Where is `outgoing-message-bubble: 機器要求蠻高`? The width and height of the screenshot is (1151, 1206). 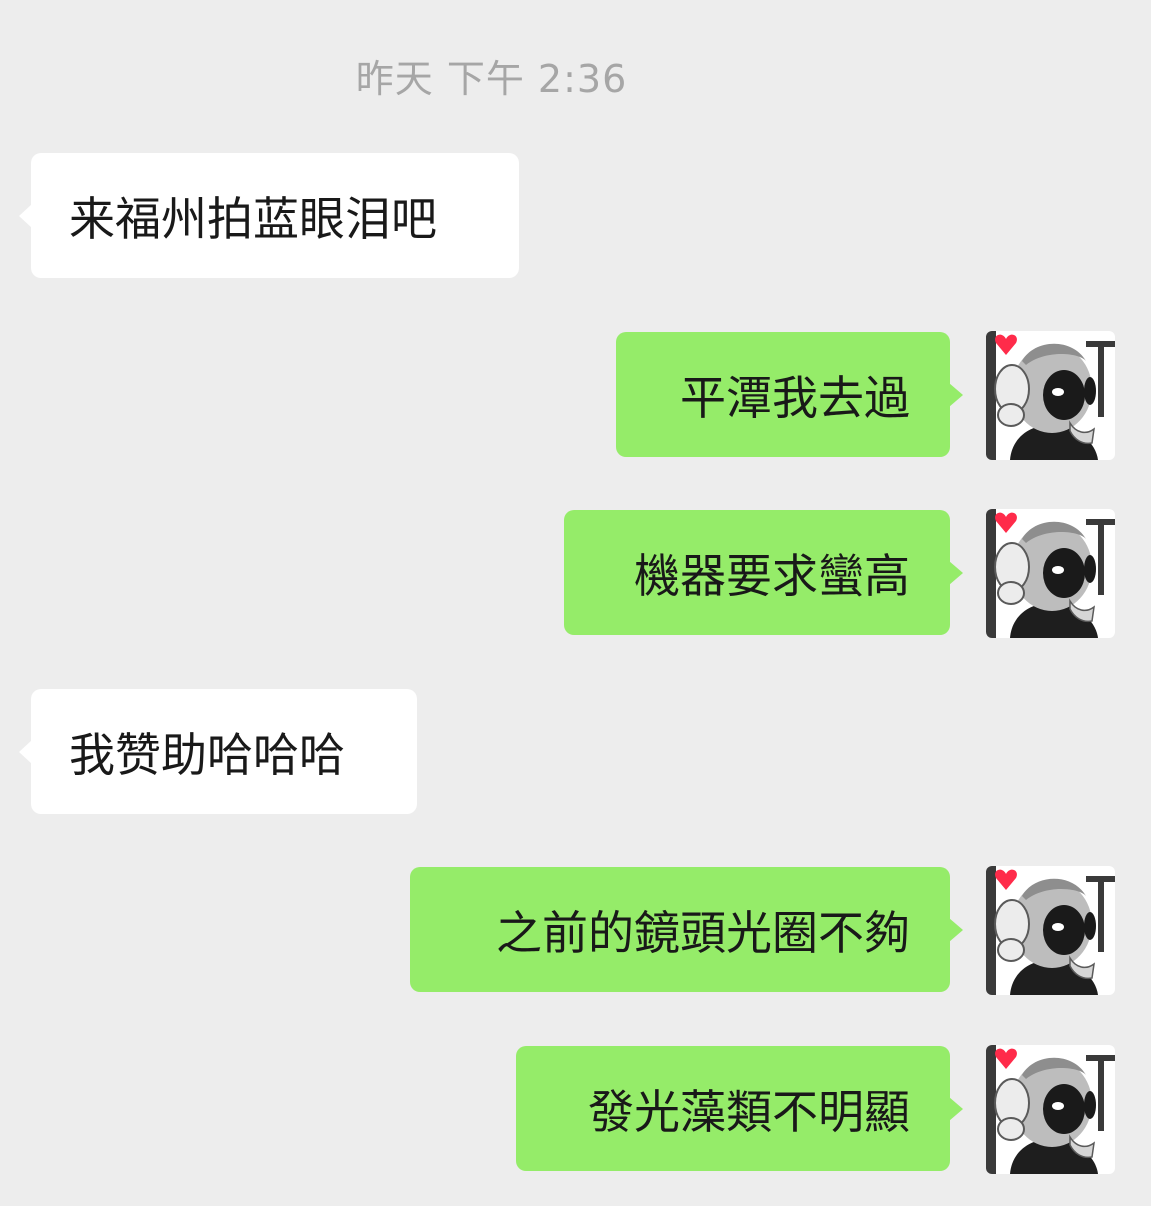
outgoing-message-bubble: 機器要求蠻高 is located at coordinates (763, 572).